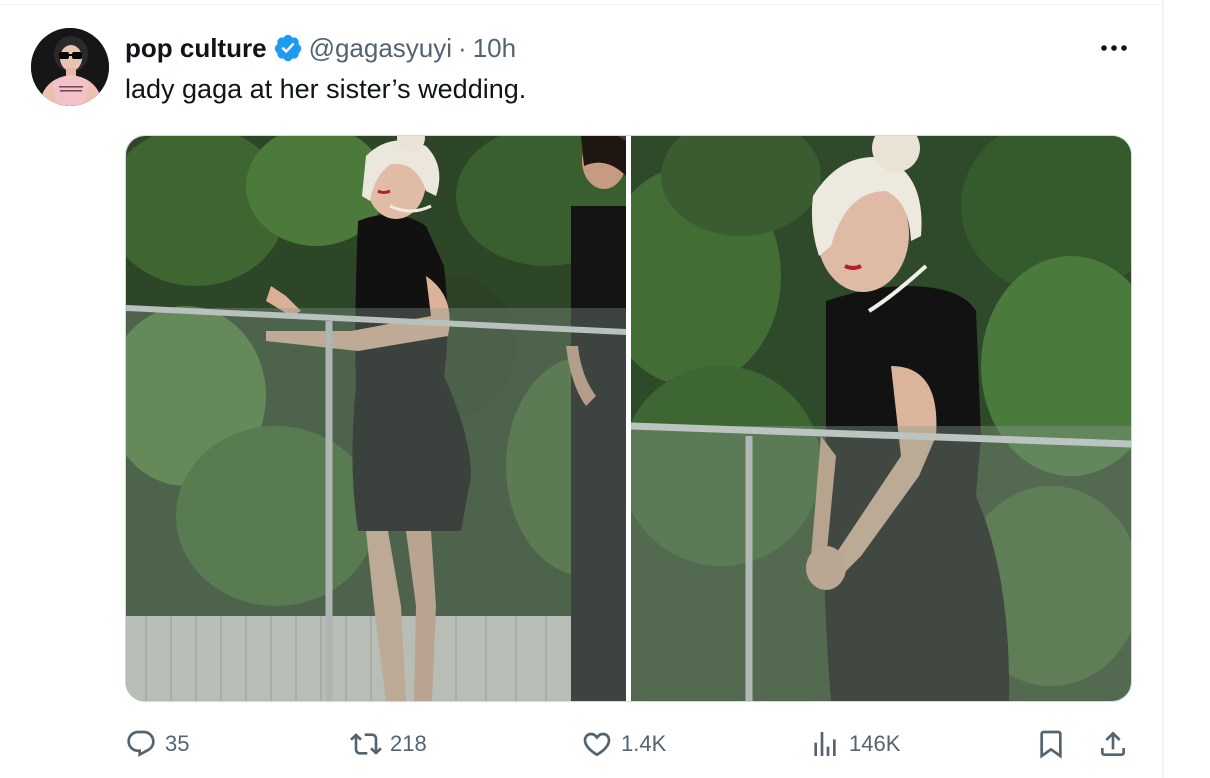  What do you see at coordinates (326, 89) in the screenshot?
I see `tweet-text: lady gaga at her sister’s wedding.` at bounding box center [326, 89].